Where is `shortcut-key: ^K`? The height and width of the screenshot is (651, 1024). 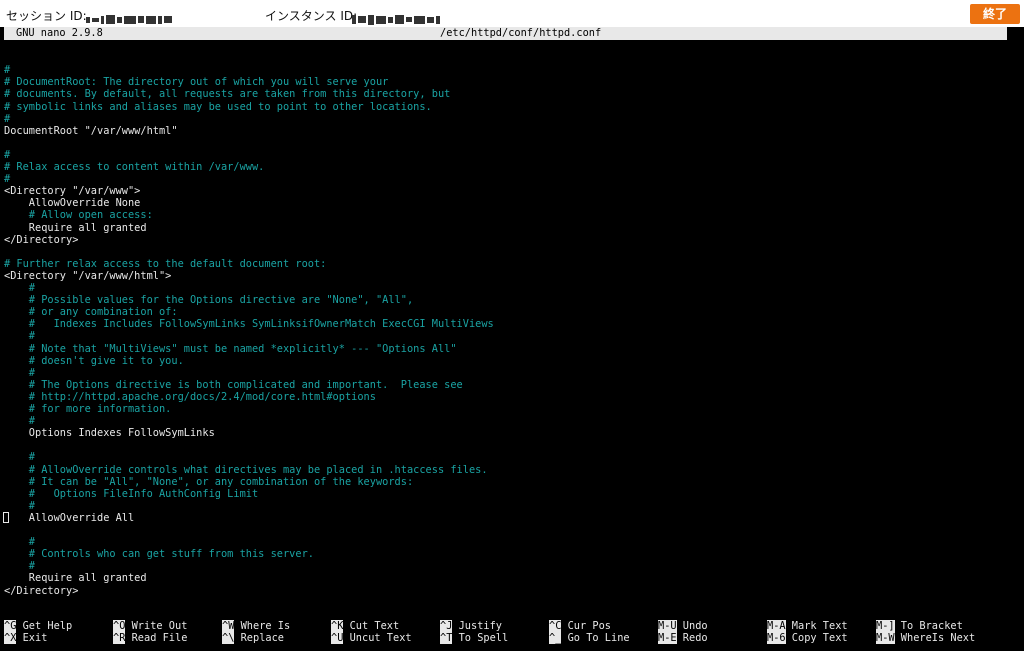 shortcut-key: ^K is located at coordinates (337, 626).